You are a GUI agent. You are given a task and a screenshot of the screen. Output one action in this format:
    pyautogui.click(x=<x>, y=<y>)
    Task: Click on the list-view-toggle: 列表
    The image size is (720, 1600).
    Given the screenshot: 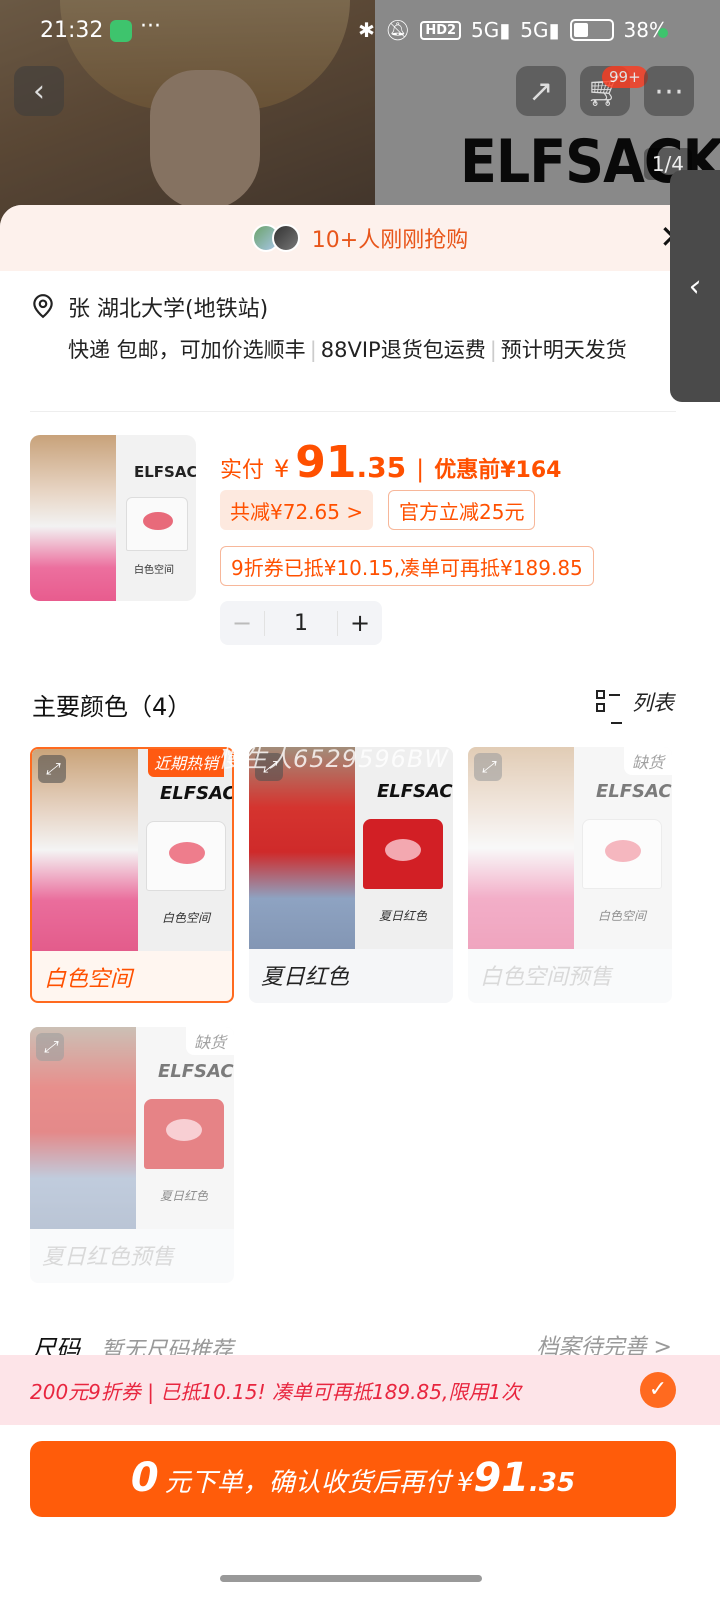 What is the action you would take?
    pyautogui.click(x=635, y=705)
    